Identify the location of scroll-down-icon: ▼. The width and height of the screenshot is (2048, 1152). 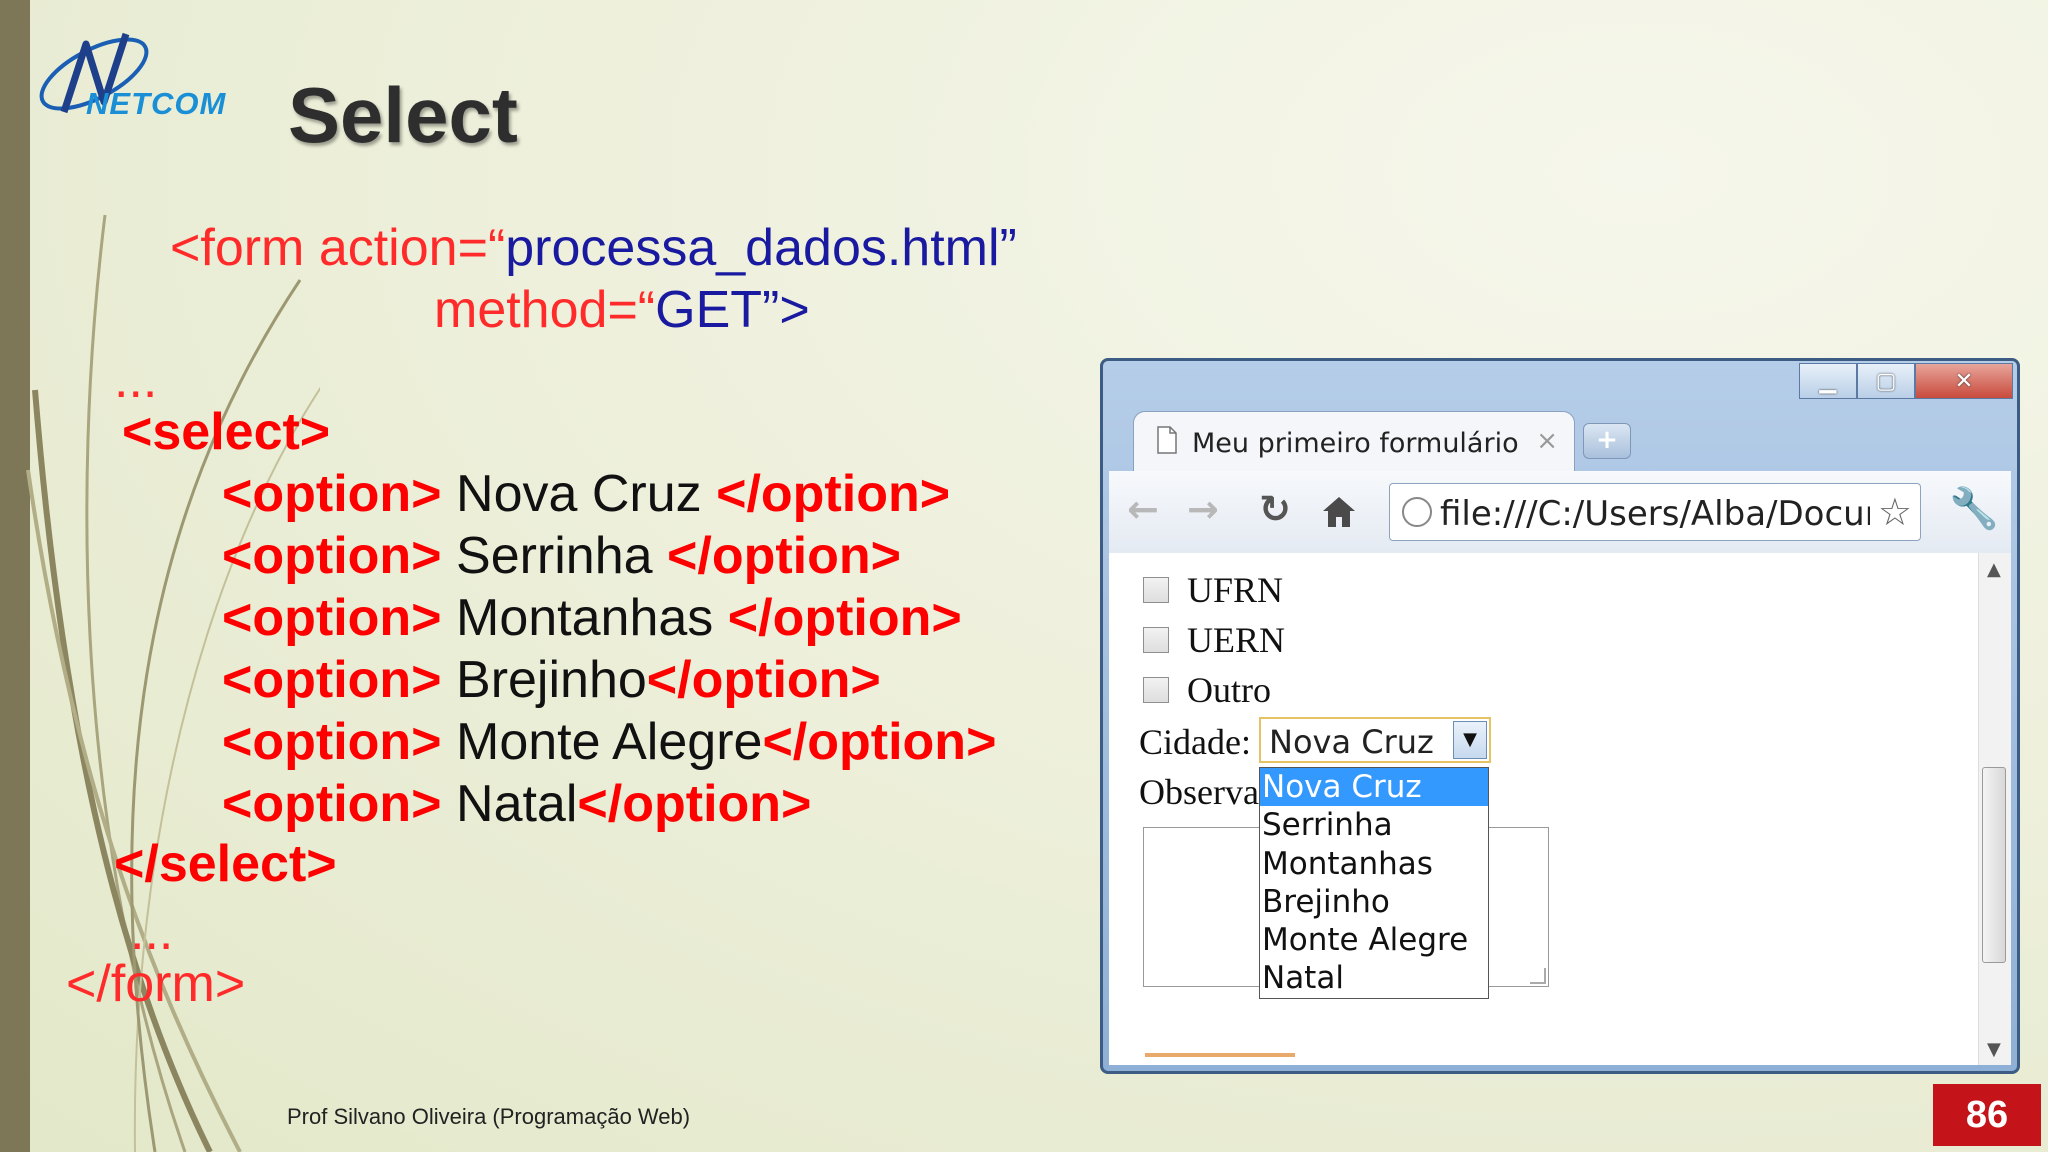
(1994, 1049).